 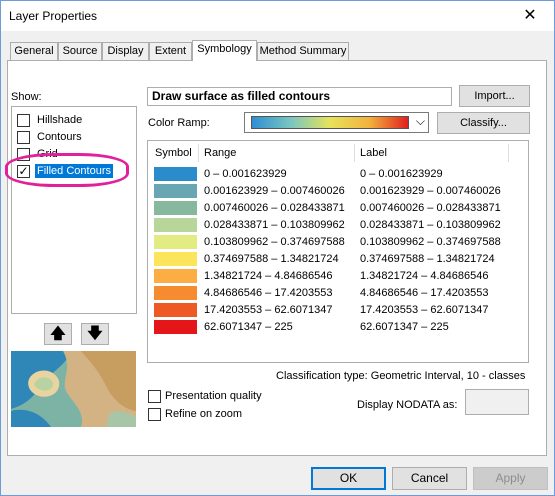 What do you see at coordinates (303, 51) in the screenshot?
I see `tab-method-summary: Method Summary` at bounding box center [303, 51].